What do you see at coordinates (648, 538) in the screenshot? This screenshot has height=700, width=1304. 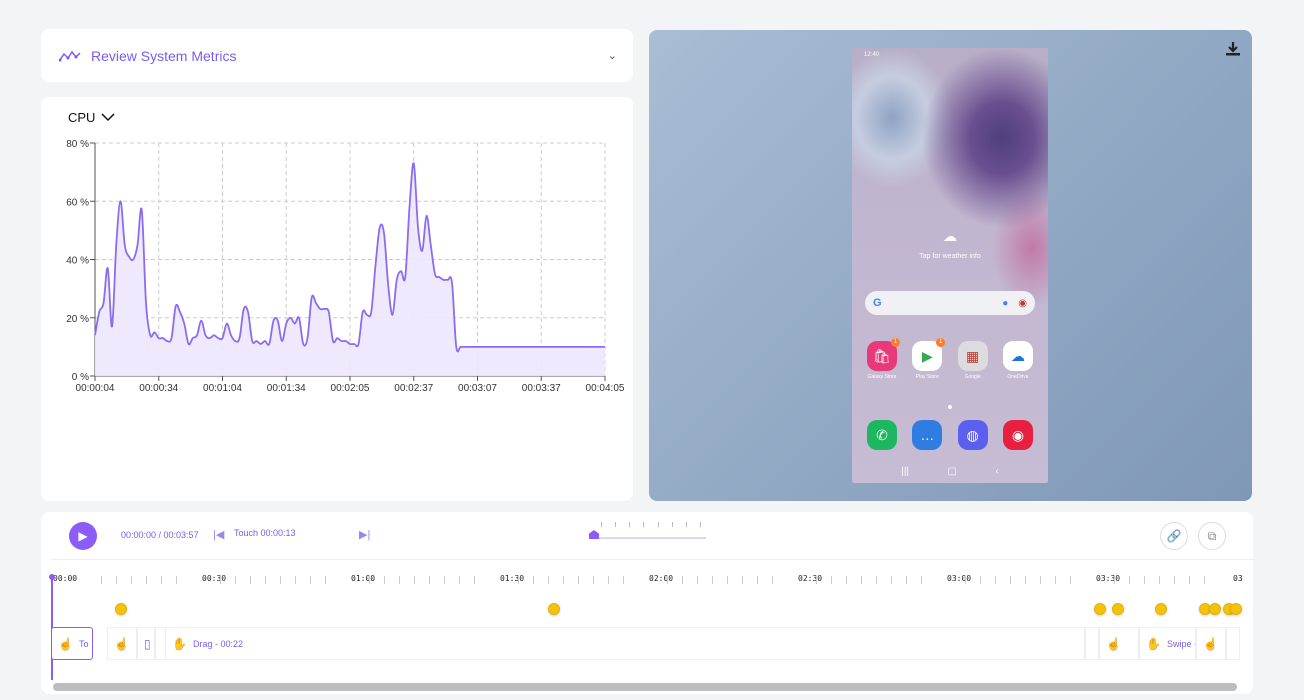 I see `zoom-slider` at bounding box center [648, 538].